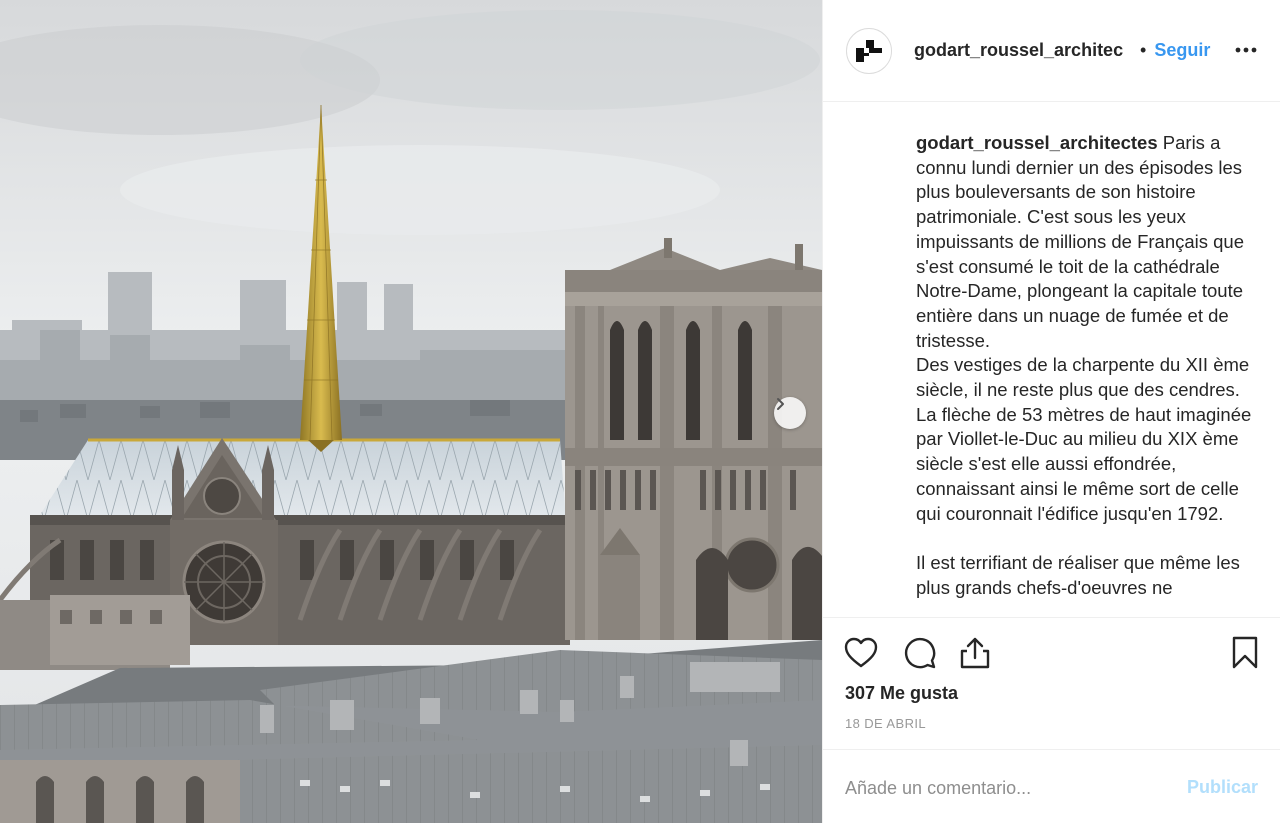  Describe the element at coordinates (1005, 788) in the screenshot. I see `comment-input` at that location.